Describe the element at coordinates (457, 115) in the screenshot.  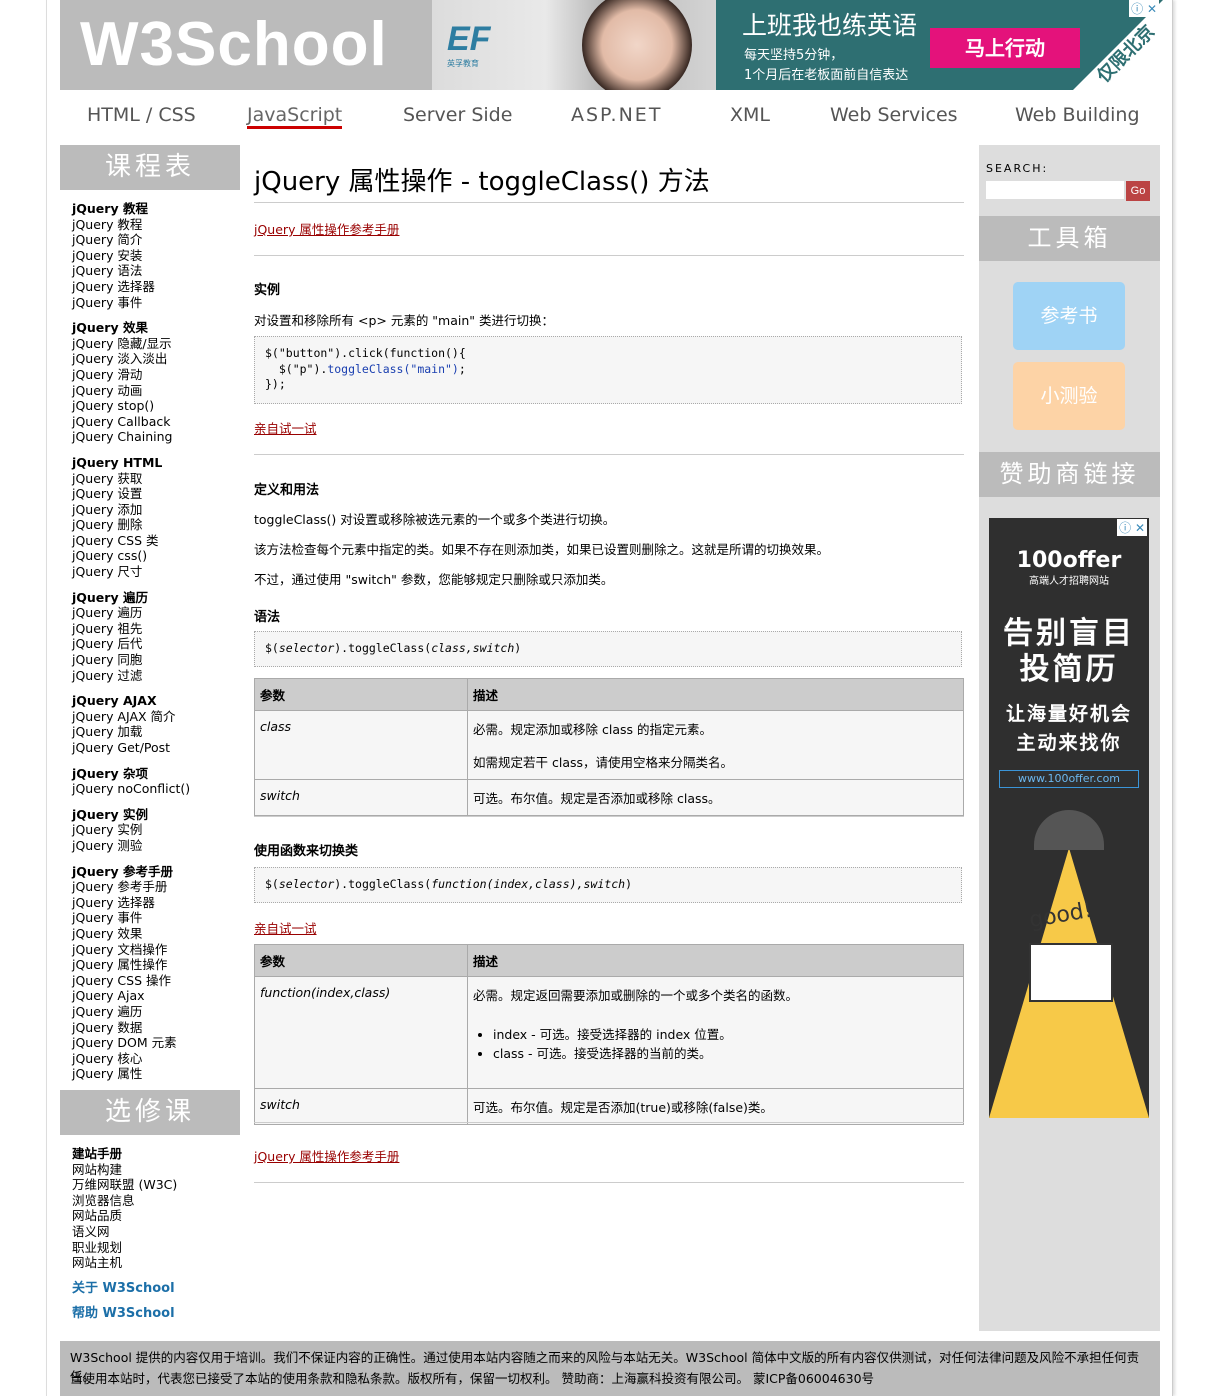
I see `nav-server-side: Server Side` at that location.